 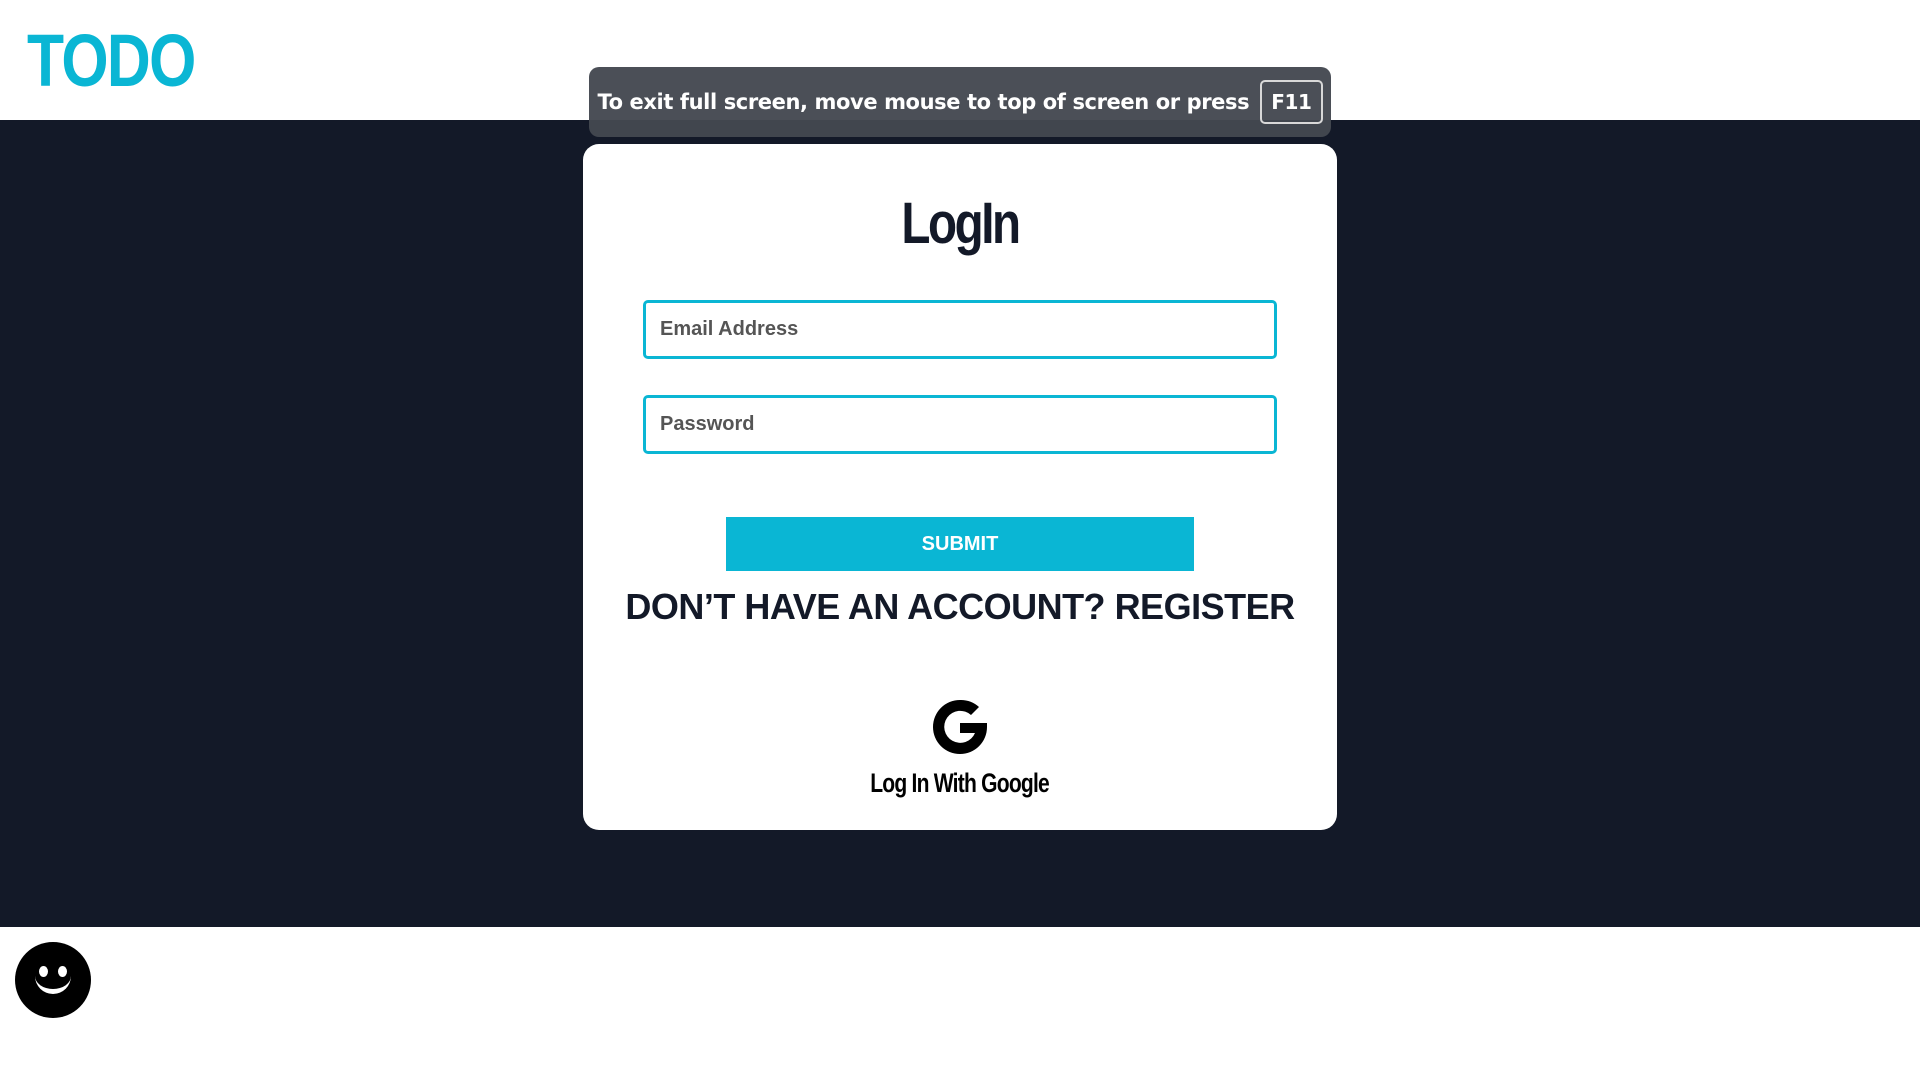 What do you see at coordinates (53, 983) in the screenshot?
I see `smiley-mouth` at bounding box center [53, 983].